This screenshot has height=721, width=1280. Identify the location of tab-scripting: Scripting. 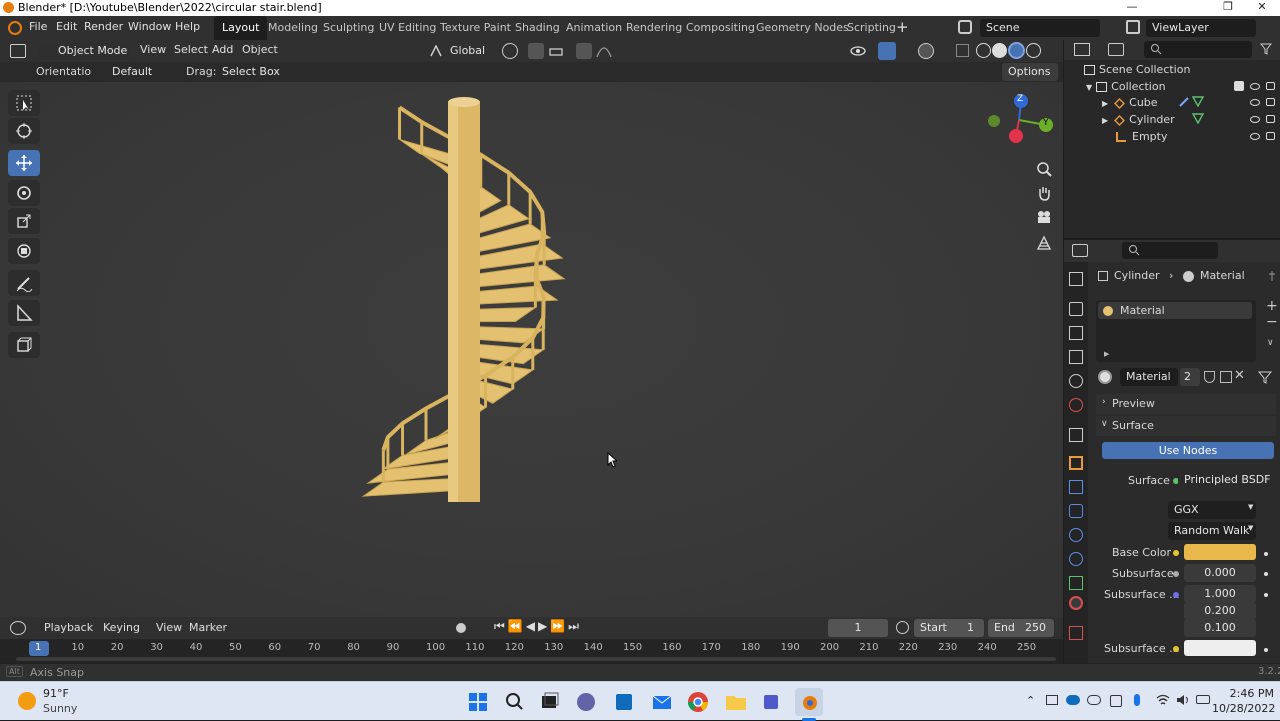
(871, 28).